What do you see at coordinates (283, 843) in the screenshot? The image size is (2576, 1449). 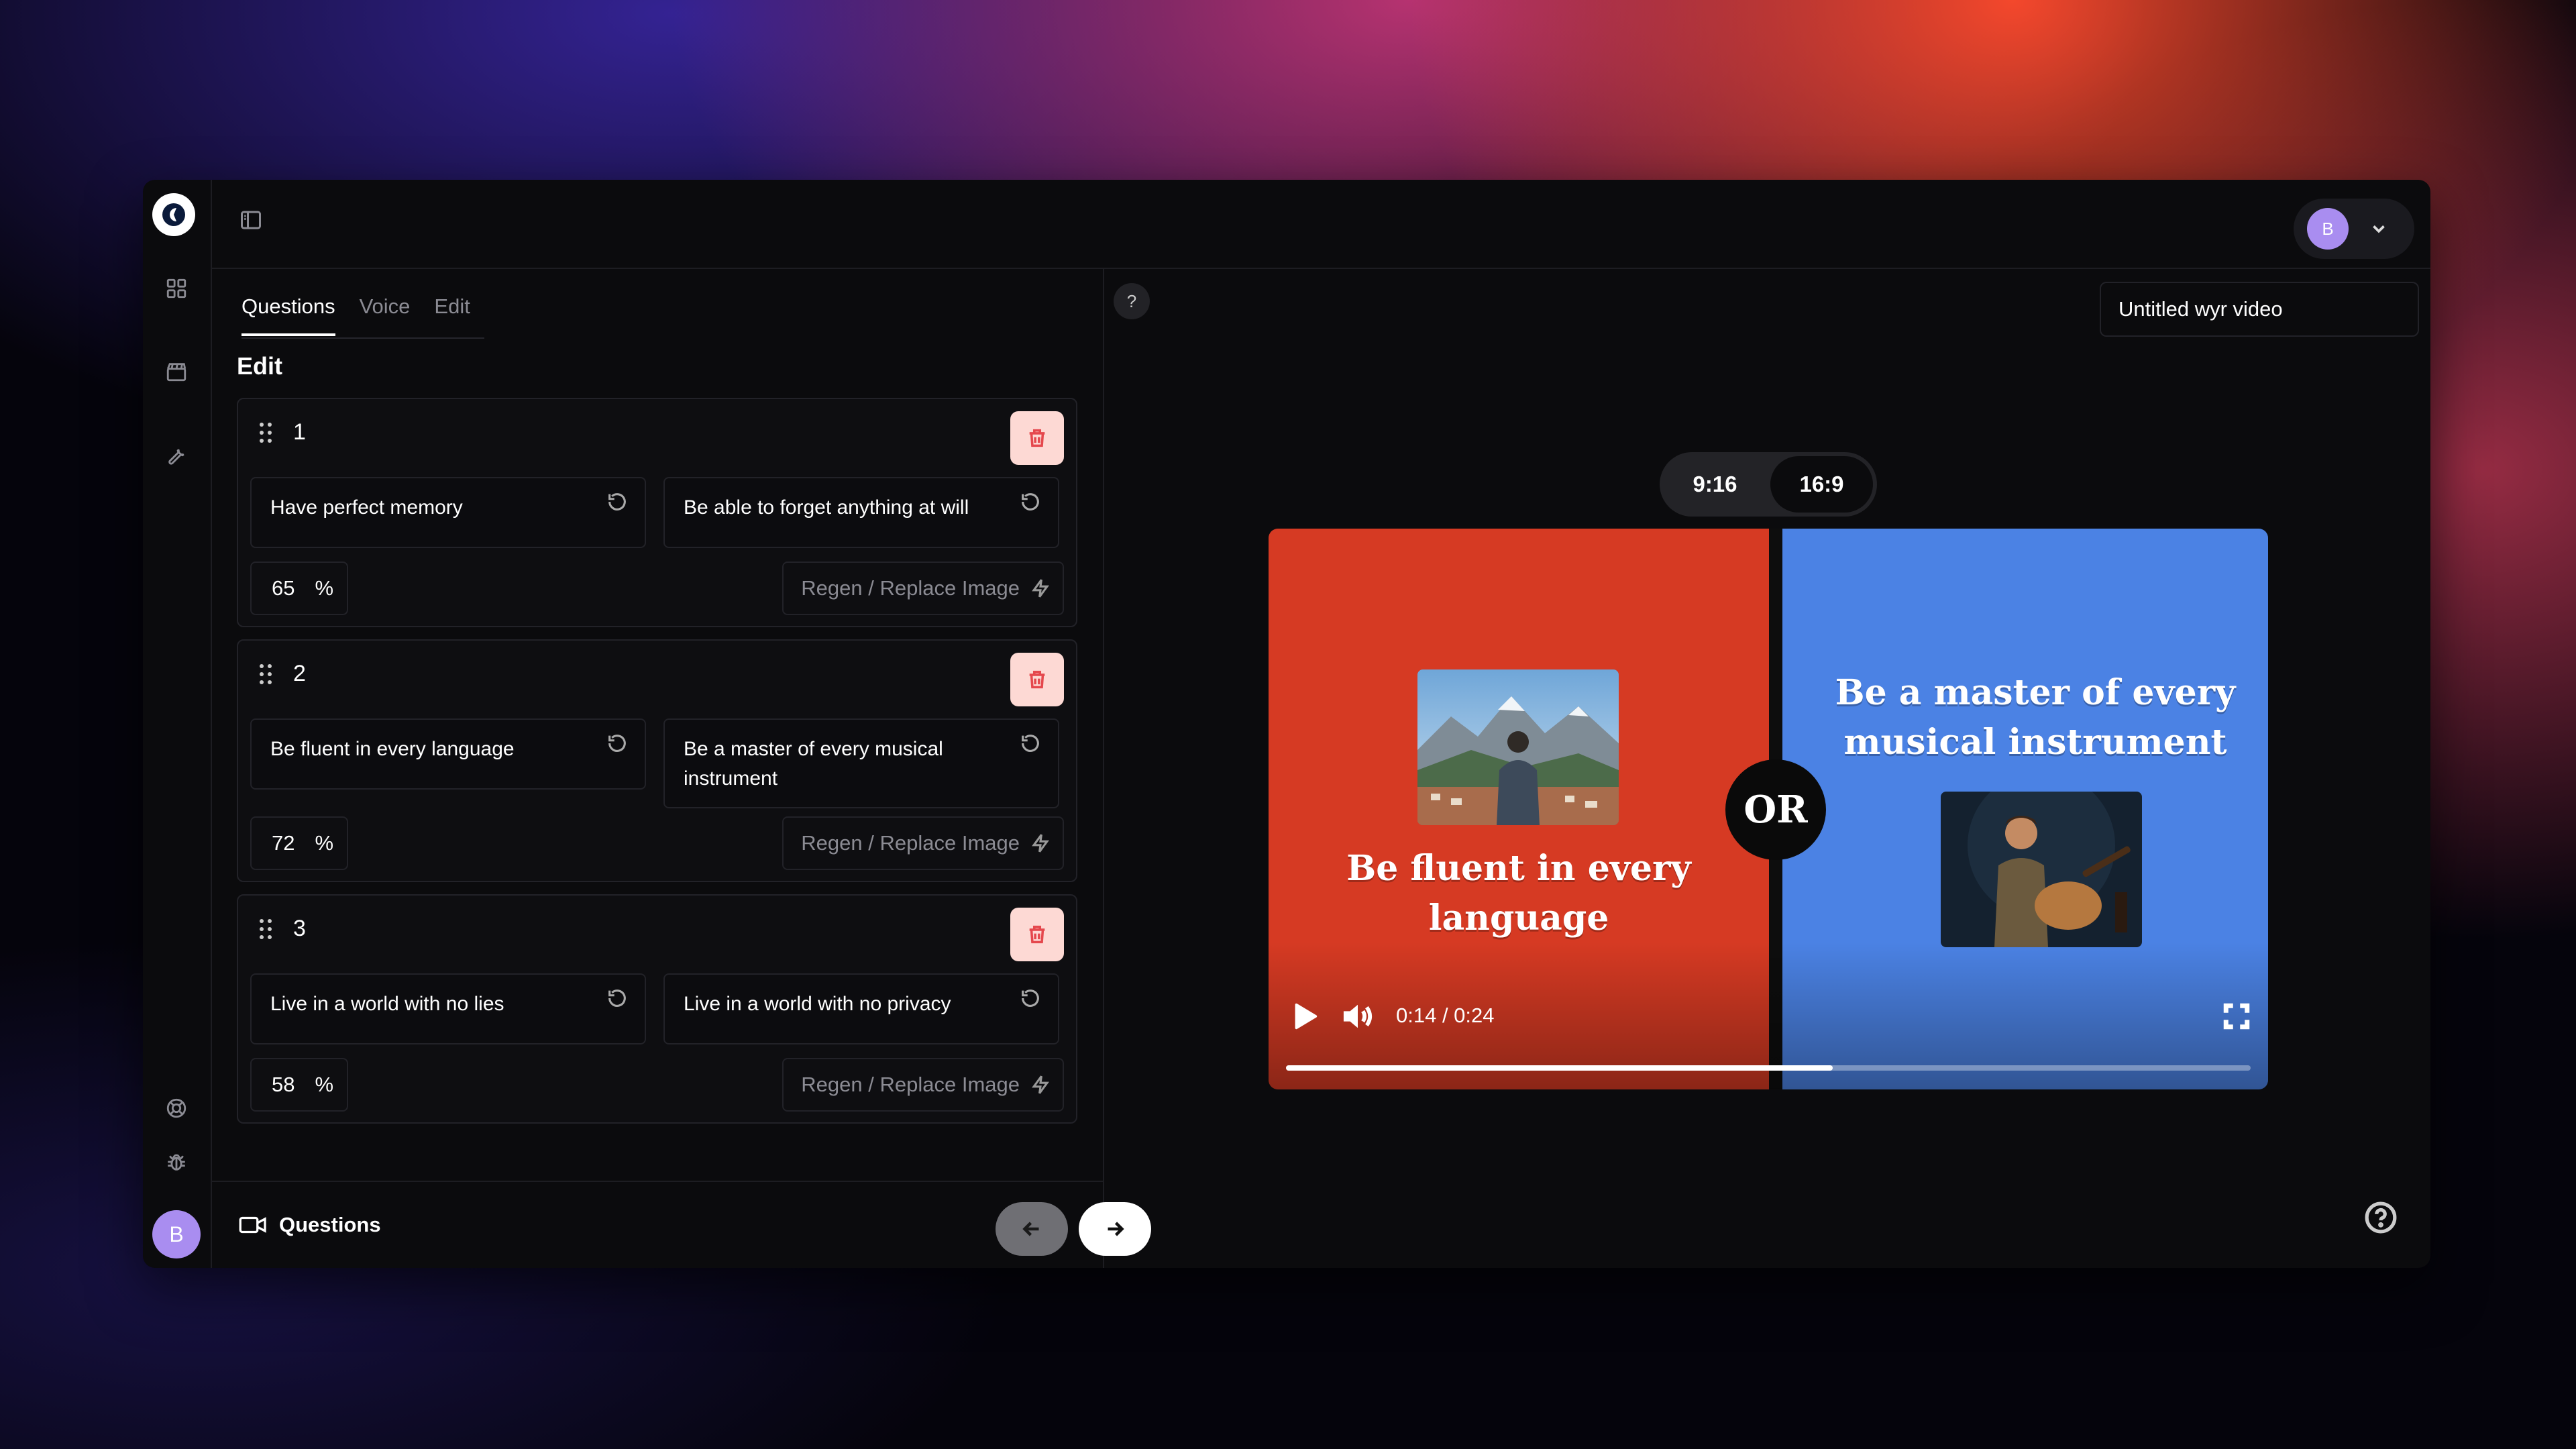 I see `percent-value: 72` at bounding box center [283, 843].